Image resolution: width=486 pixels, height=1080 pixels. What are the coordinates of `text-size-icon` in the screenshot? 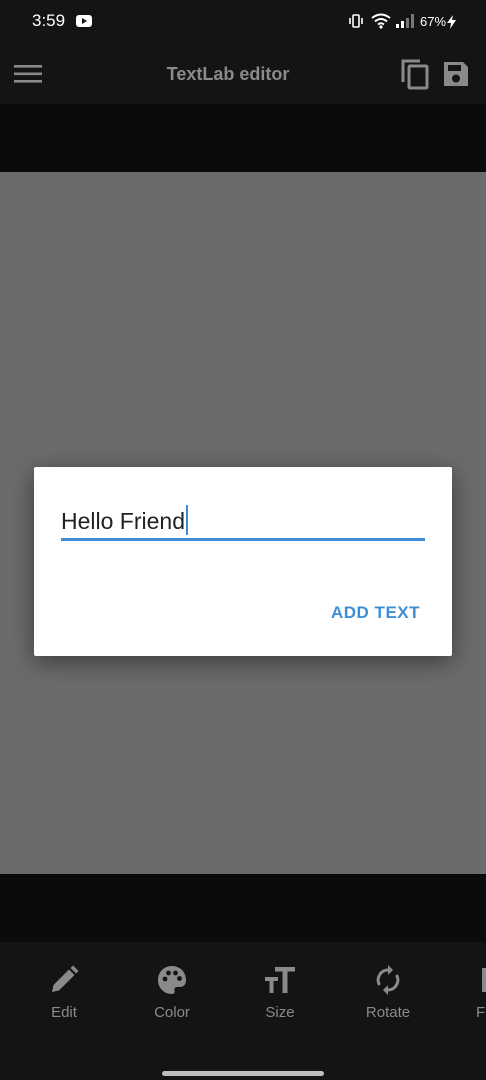 It's located at (280, 980).